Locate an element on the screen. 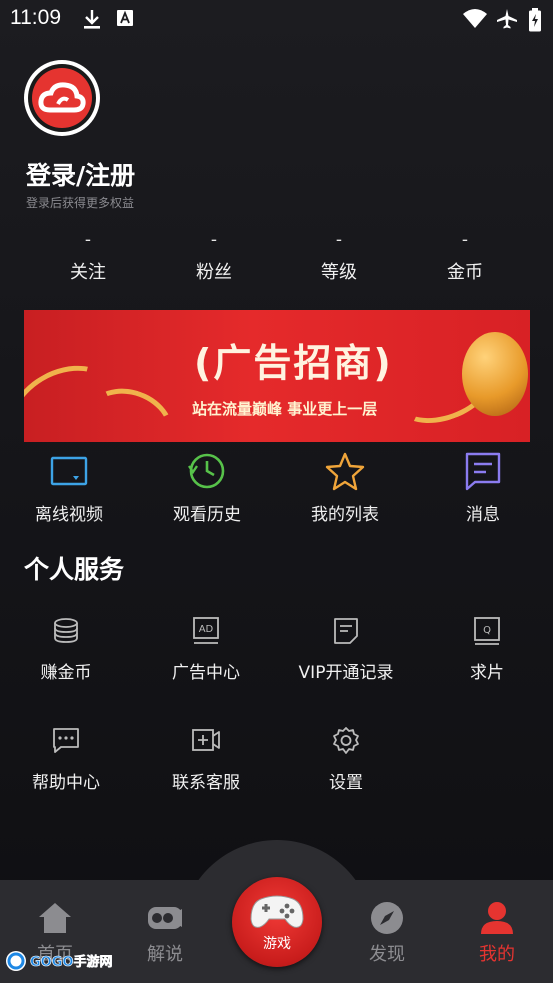 The width and height of the screenshot is (553, 983). balloon-decoration is located at coordinates (495, 374).